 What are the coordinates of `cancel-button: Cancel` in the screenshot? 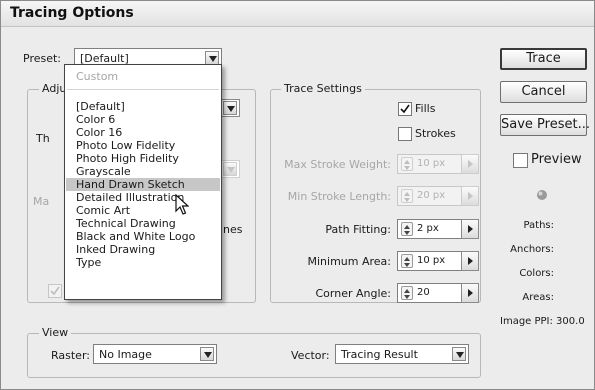 It's located at (543, 92).